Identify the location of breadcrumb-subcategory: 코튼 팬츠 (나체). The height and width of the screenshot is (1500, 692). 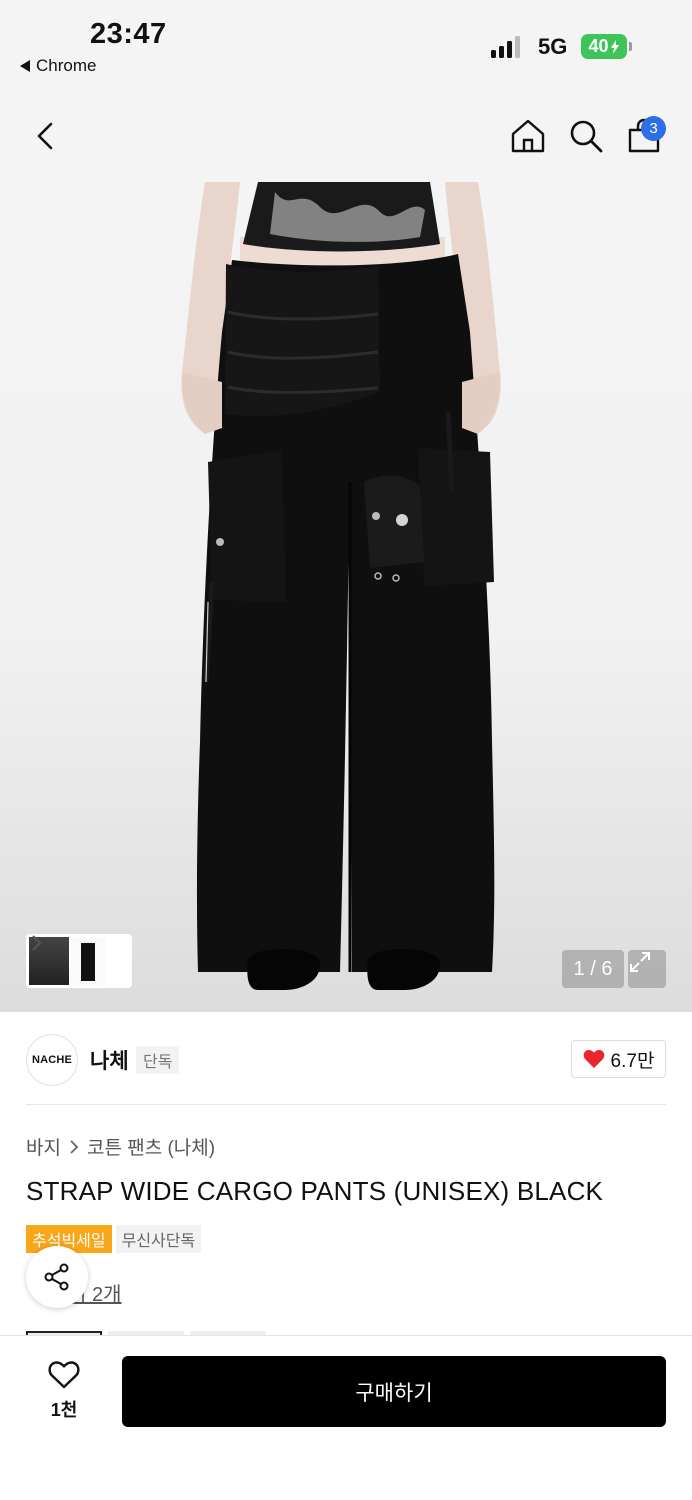
(151, 1146).